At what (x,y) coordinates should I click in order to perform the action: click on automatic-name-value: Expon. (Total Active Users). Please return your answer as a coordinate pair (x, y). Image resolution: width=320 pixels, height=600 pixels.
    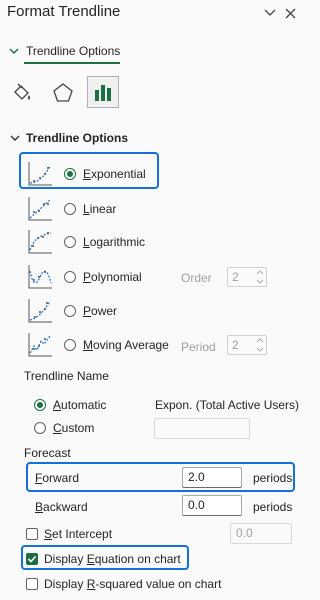
    Looking at the image, I should click on (227, 405).